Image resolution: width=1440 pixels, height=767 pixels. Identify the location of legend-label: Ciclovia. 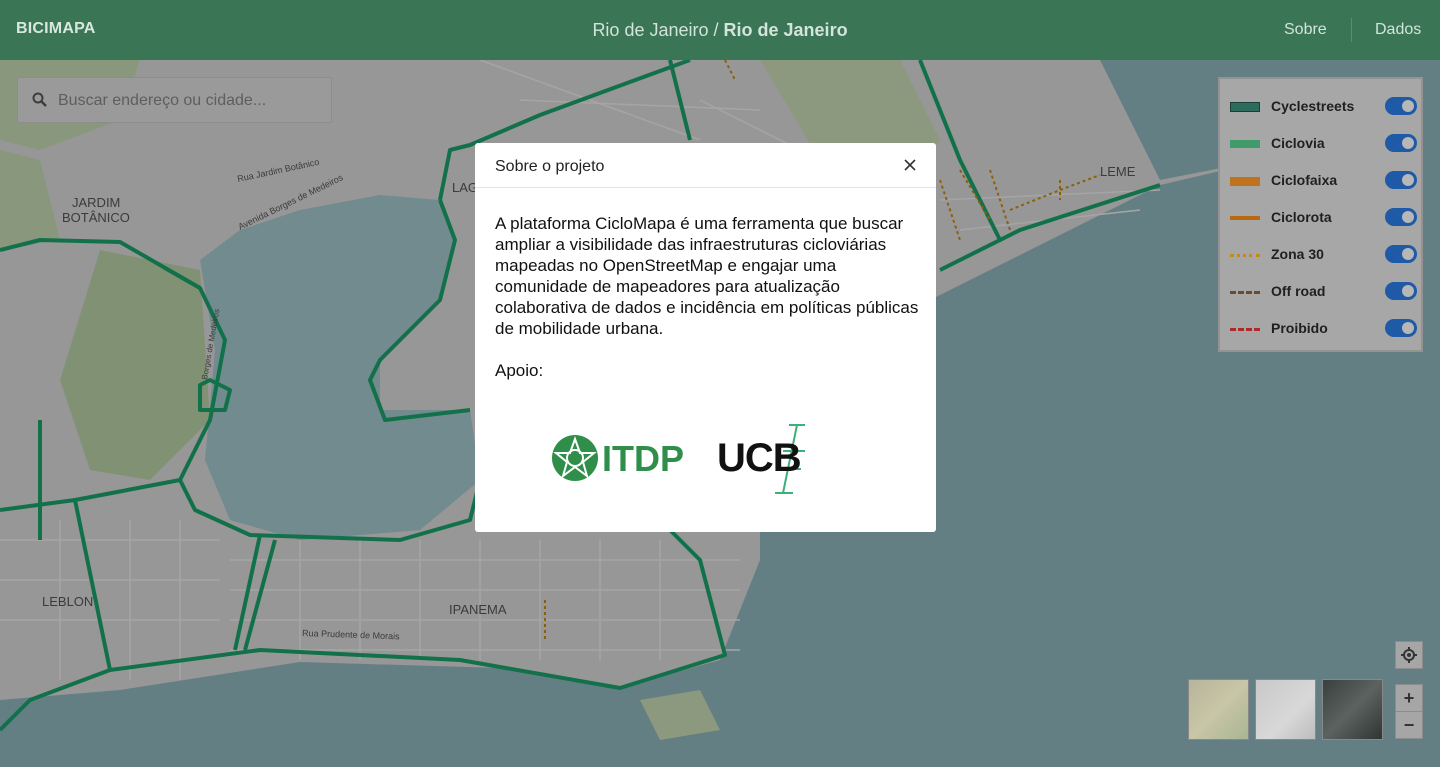
(1298, 143).